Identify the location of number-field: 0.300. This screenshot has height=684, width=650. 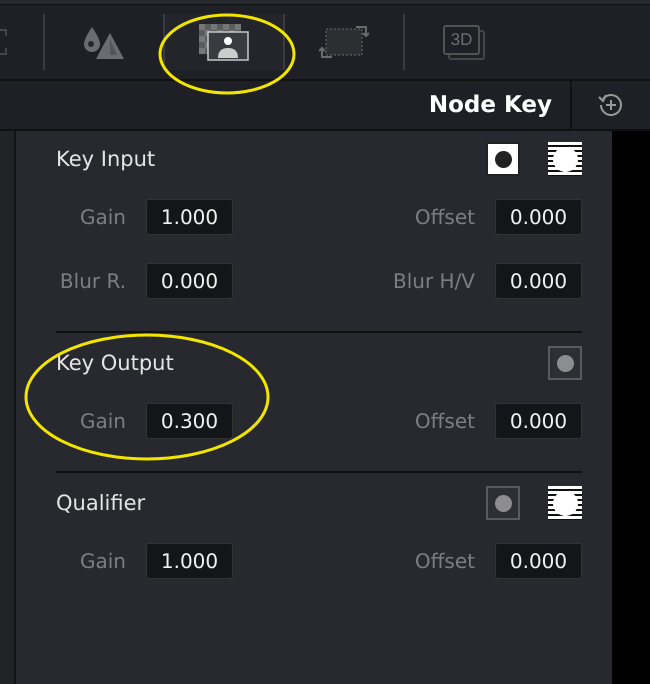
(189, 421).